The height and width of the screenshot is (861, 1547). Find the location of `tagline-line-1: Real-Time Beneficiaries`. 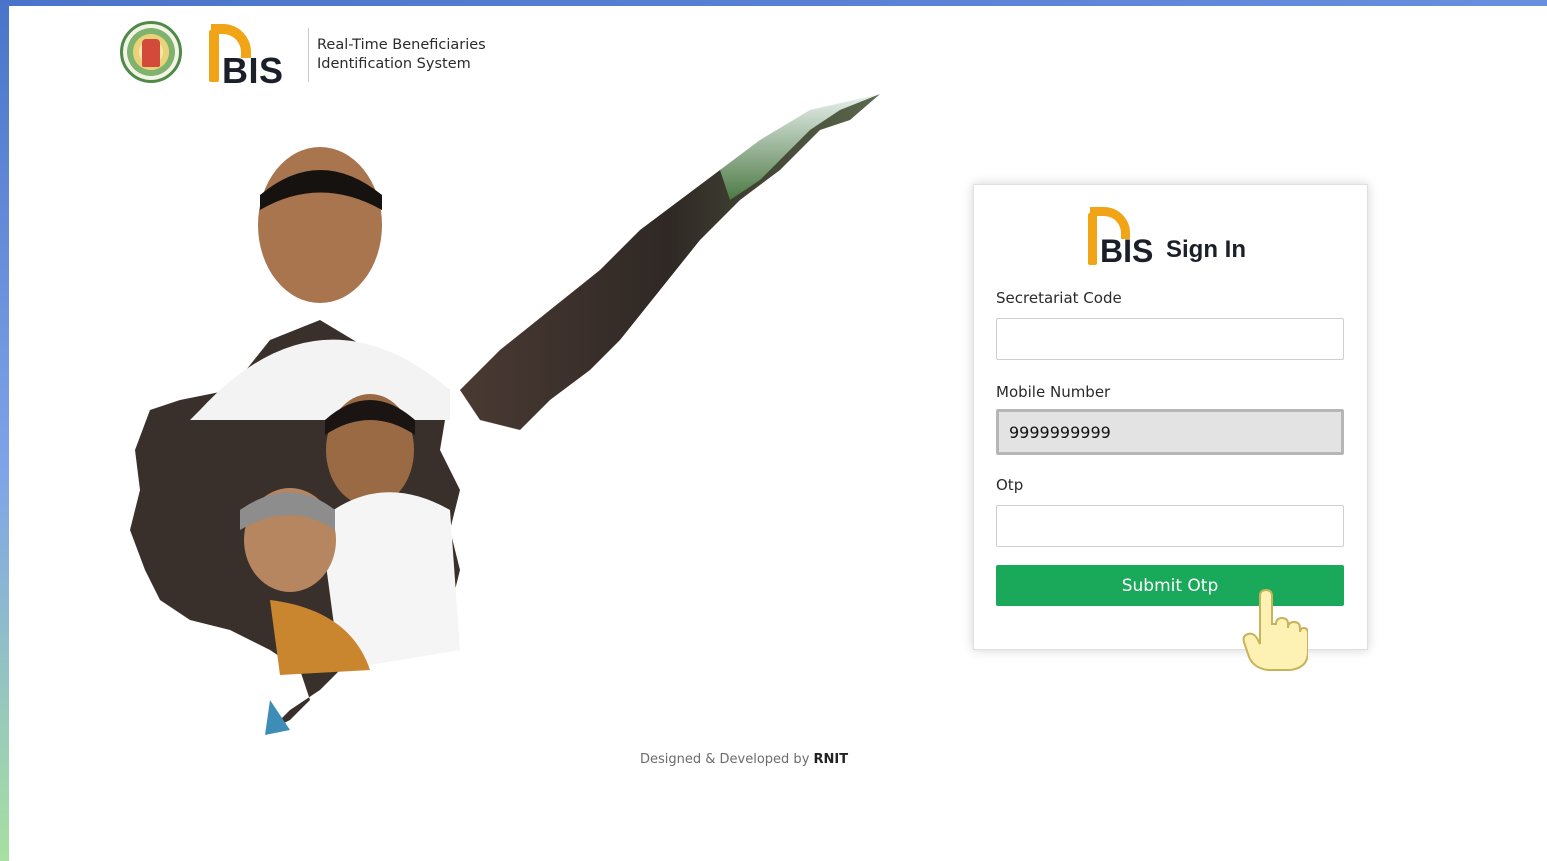

tagline-line-1: Real-Time Beneficiaries is located at coordinates (401, 45).